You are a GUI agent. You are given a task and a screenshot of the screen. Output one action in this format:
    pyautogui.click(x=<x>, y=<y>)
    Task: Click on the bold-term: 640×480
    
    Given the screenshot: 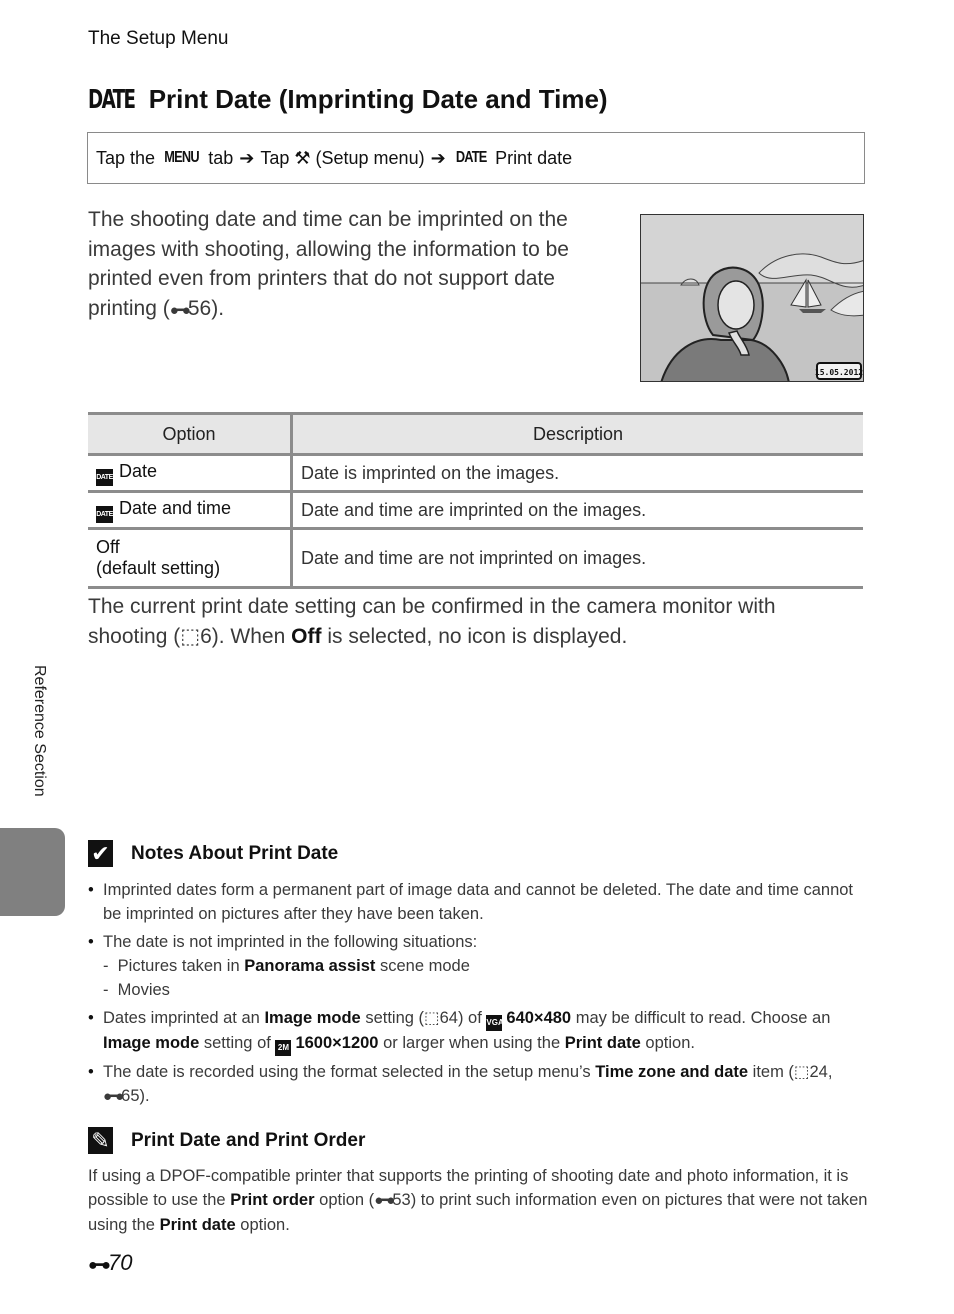 What is the action you would take?
    pyautogui.click(x=539, y=1018)
    